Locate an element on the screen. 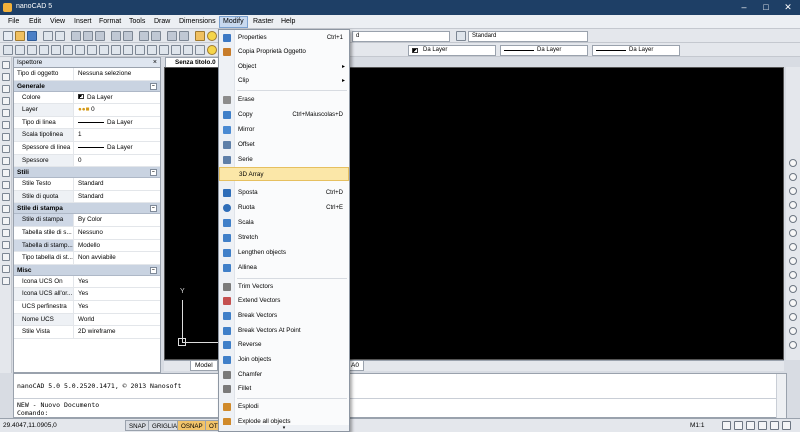 The height and width of the screenshot is (432, 800). view-home-icon is located at coordinates (793, 233).